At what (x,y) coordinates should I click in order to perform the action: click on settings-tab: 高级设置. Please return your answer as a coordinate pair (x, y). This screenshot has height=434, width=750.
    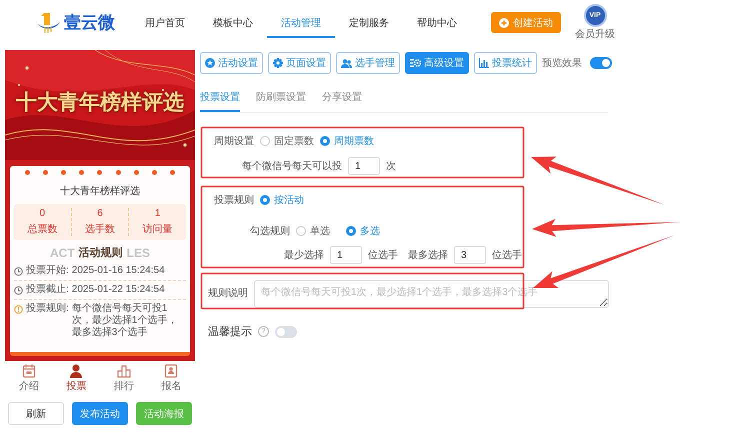
    Looking at the image, I should click on (437, 63).